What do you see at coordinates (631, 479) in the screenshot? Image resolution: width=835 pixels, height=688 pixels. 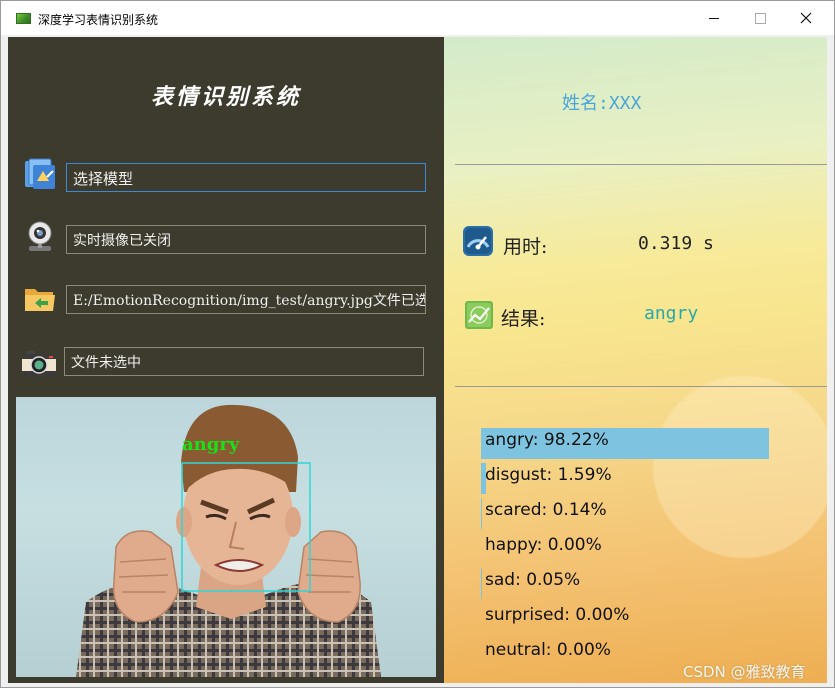 I see `probability-row: disgust: 1.59%` at bounding box center [631, 479].